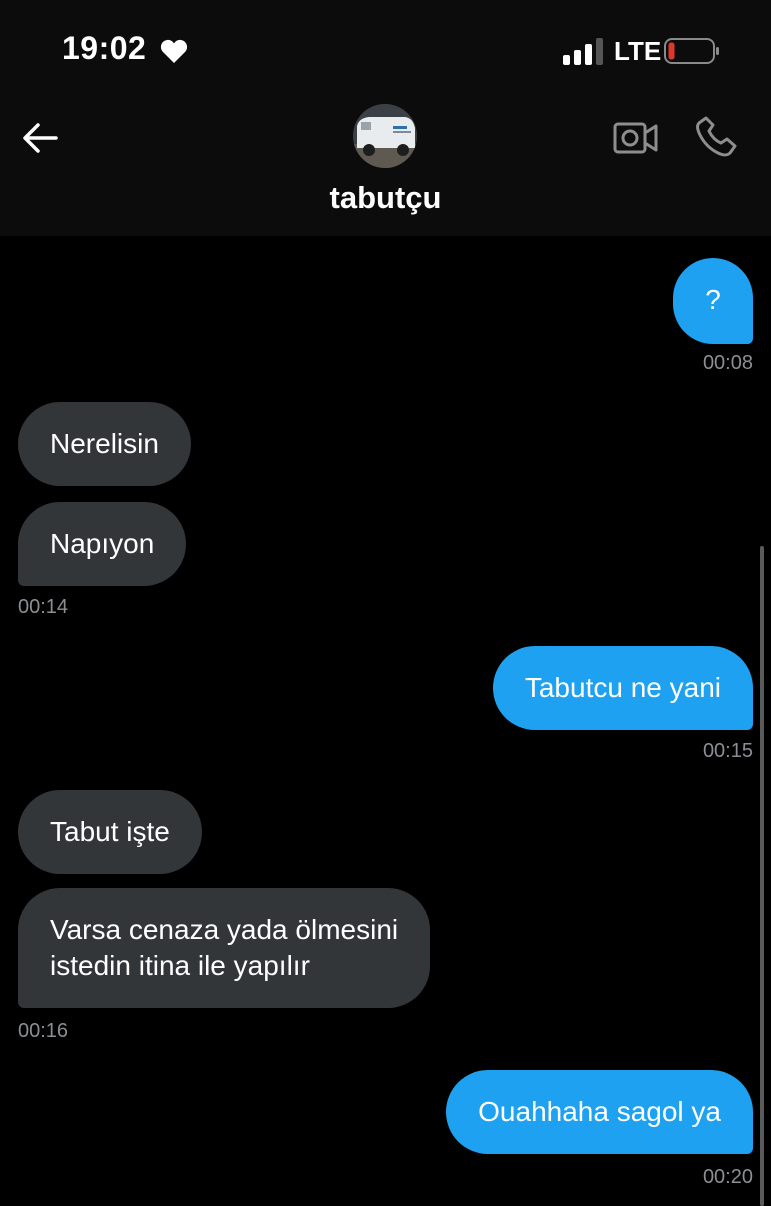 The width and height of the screenshot is (771, 1206). What do you see at coordinates (691, 51) in the screenshot?
I see `battery-low-icon` at bounding box center [691, 51].